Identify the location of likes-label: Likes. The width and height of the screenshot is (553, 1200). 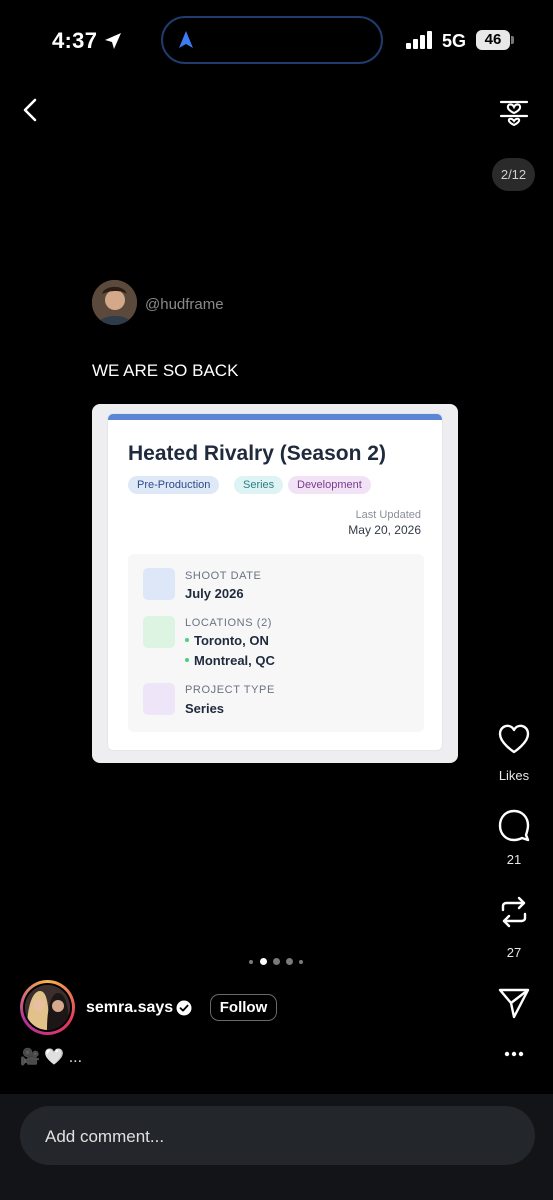
(514, 775).